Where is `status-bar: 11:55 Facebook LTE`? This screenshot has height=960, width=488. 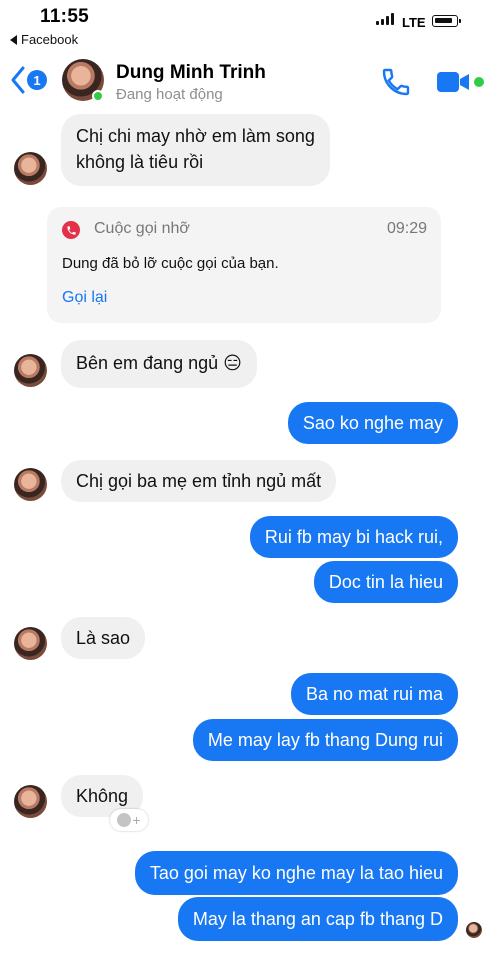
status-bar: 11:55 Facebook LTE is located at coordinates (244, 26).